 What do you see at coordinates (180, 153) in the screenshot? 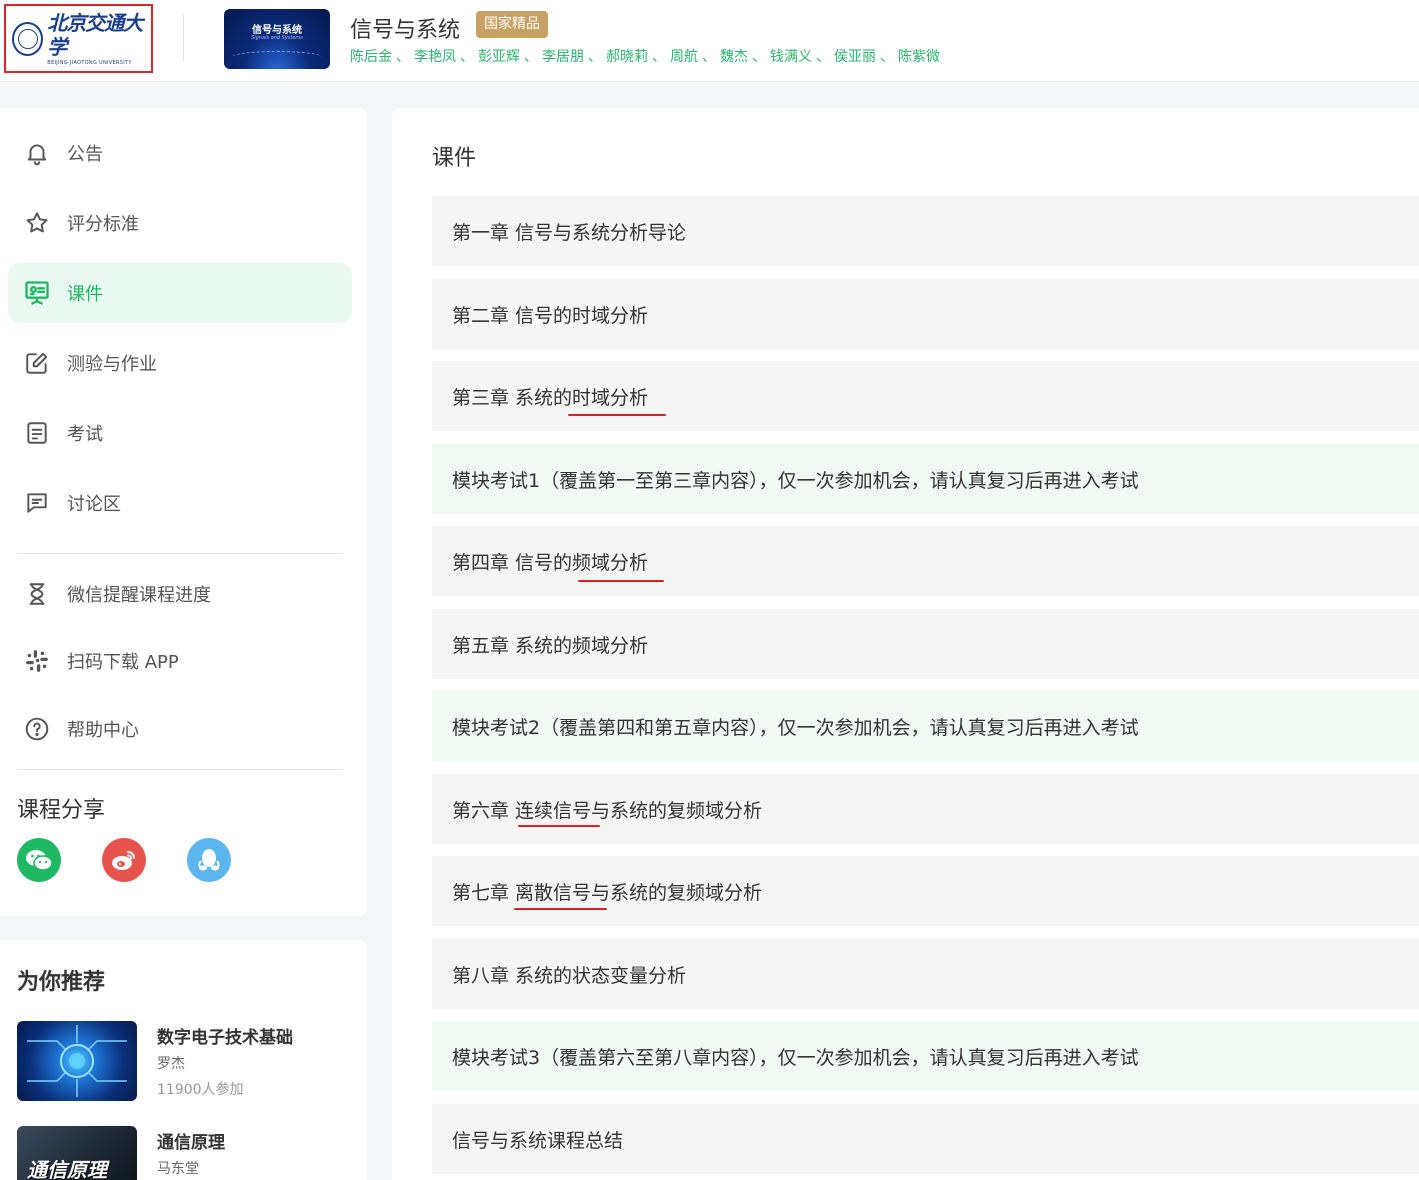
I see `sidebar-item-announcement: 公告` at bounding box center [180, 153].